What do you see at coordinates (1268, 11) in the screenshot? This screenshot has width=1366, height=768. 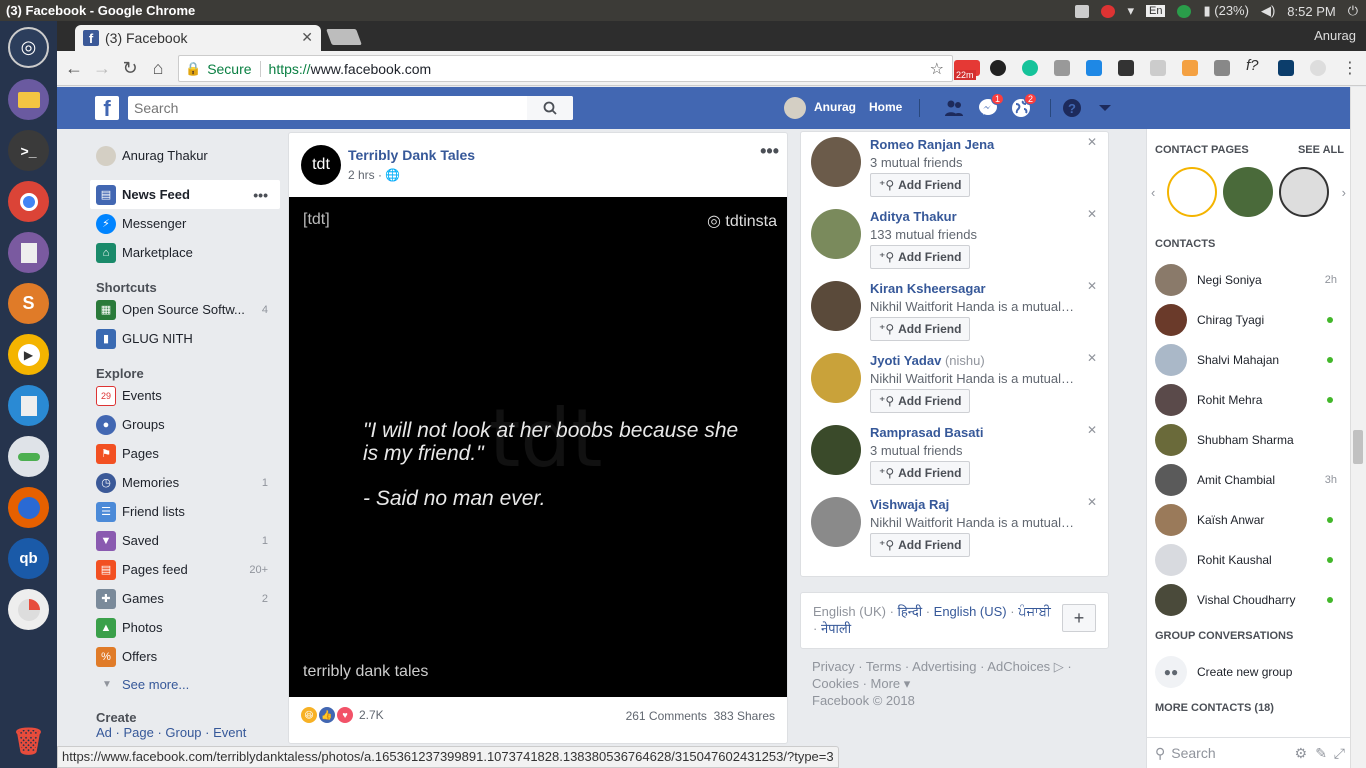 I see `volume-icon: ◀)` at bounding box center [1268, 11].